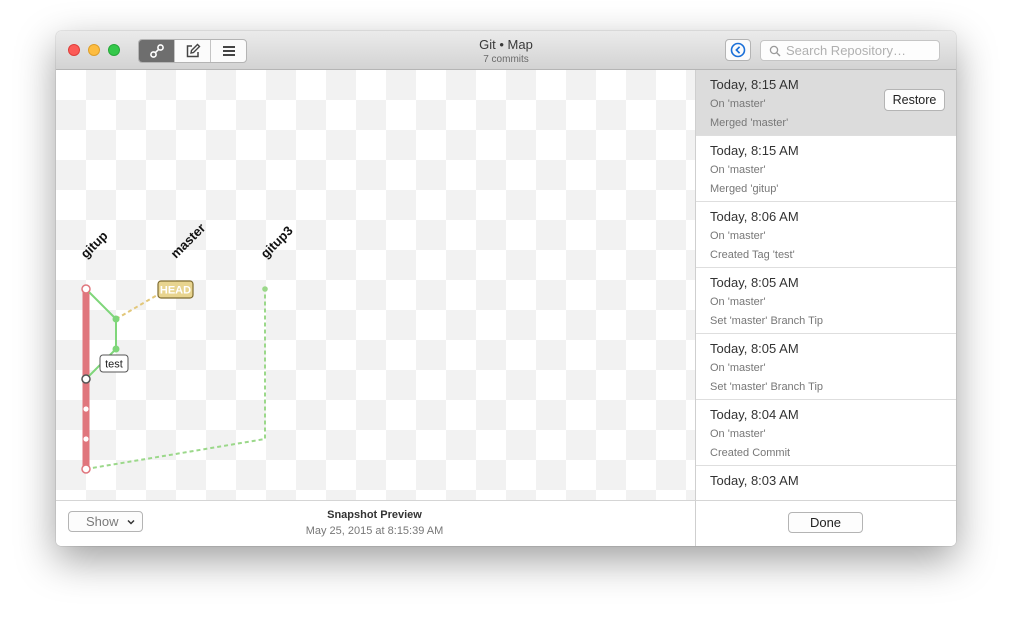 Image resolution: width=1012 pixels, height=626 pixels. I want to click on done-button: Done, so click(825, 522).